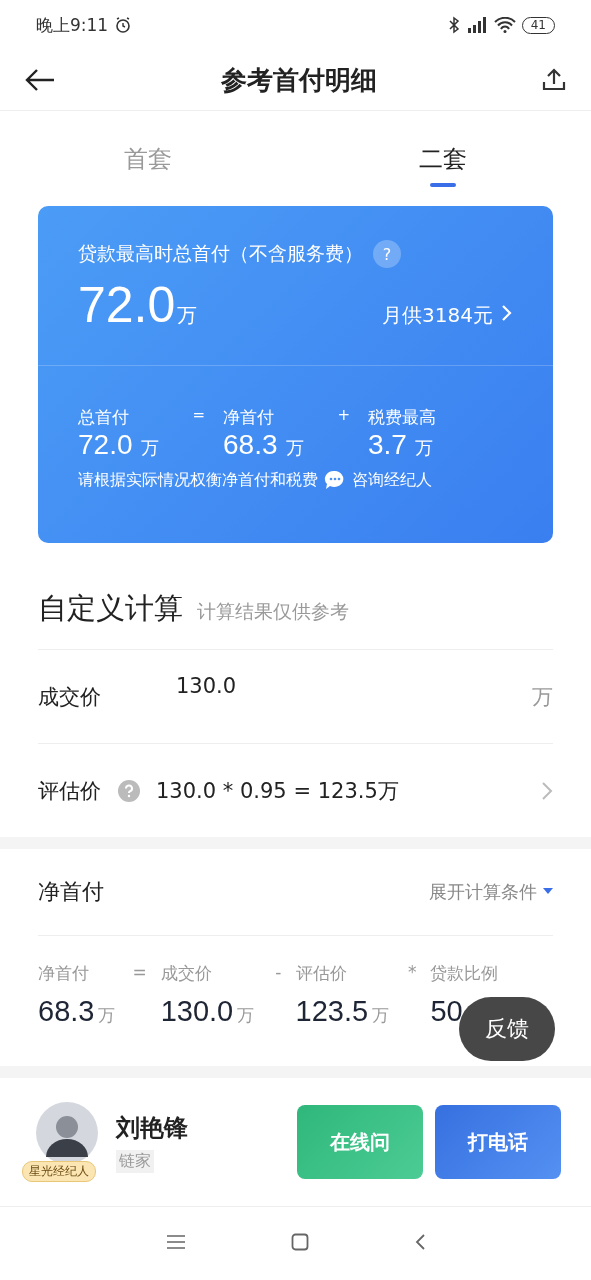 The width and height of the screenshot is (591, 1280). Describe the element at coordinates (387, 444) in the screenshot. I see `part-value: 3.7` at that location.